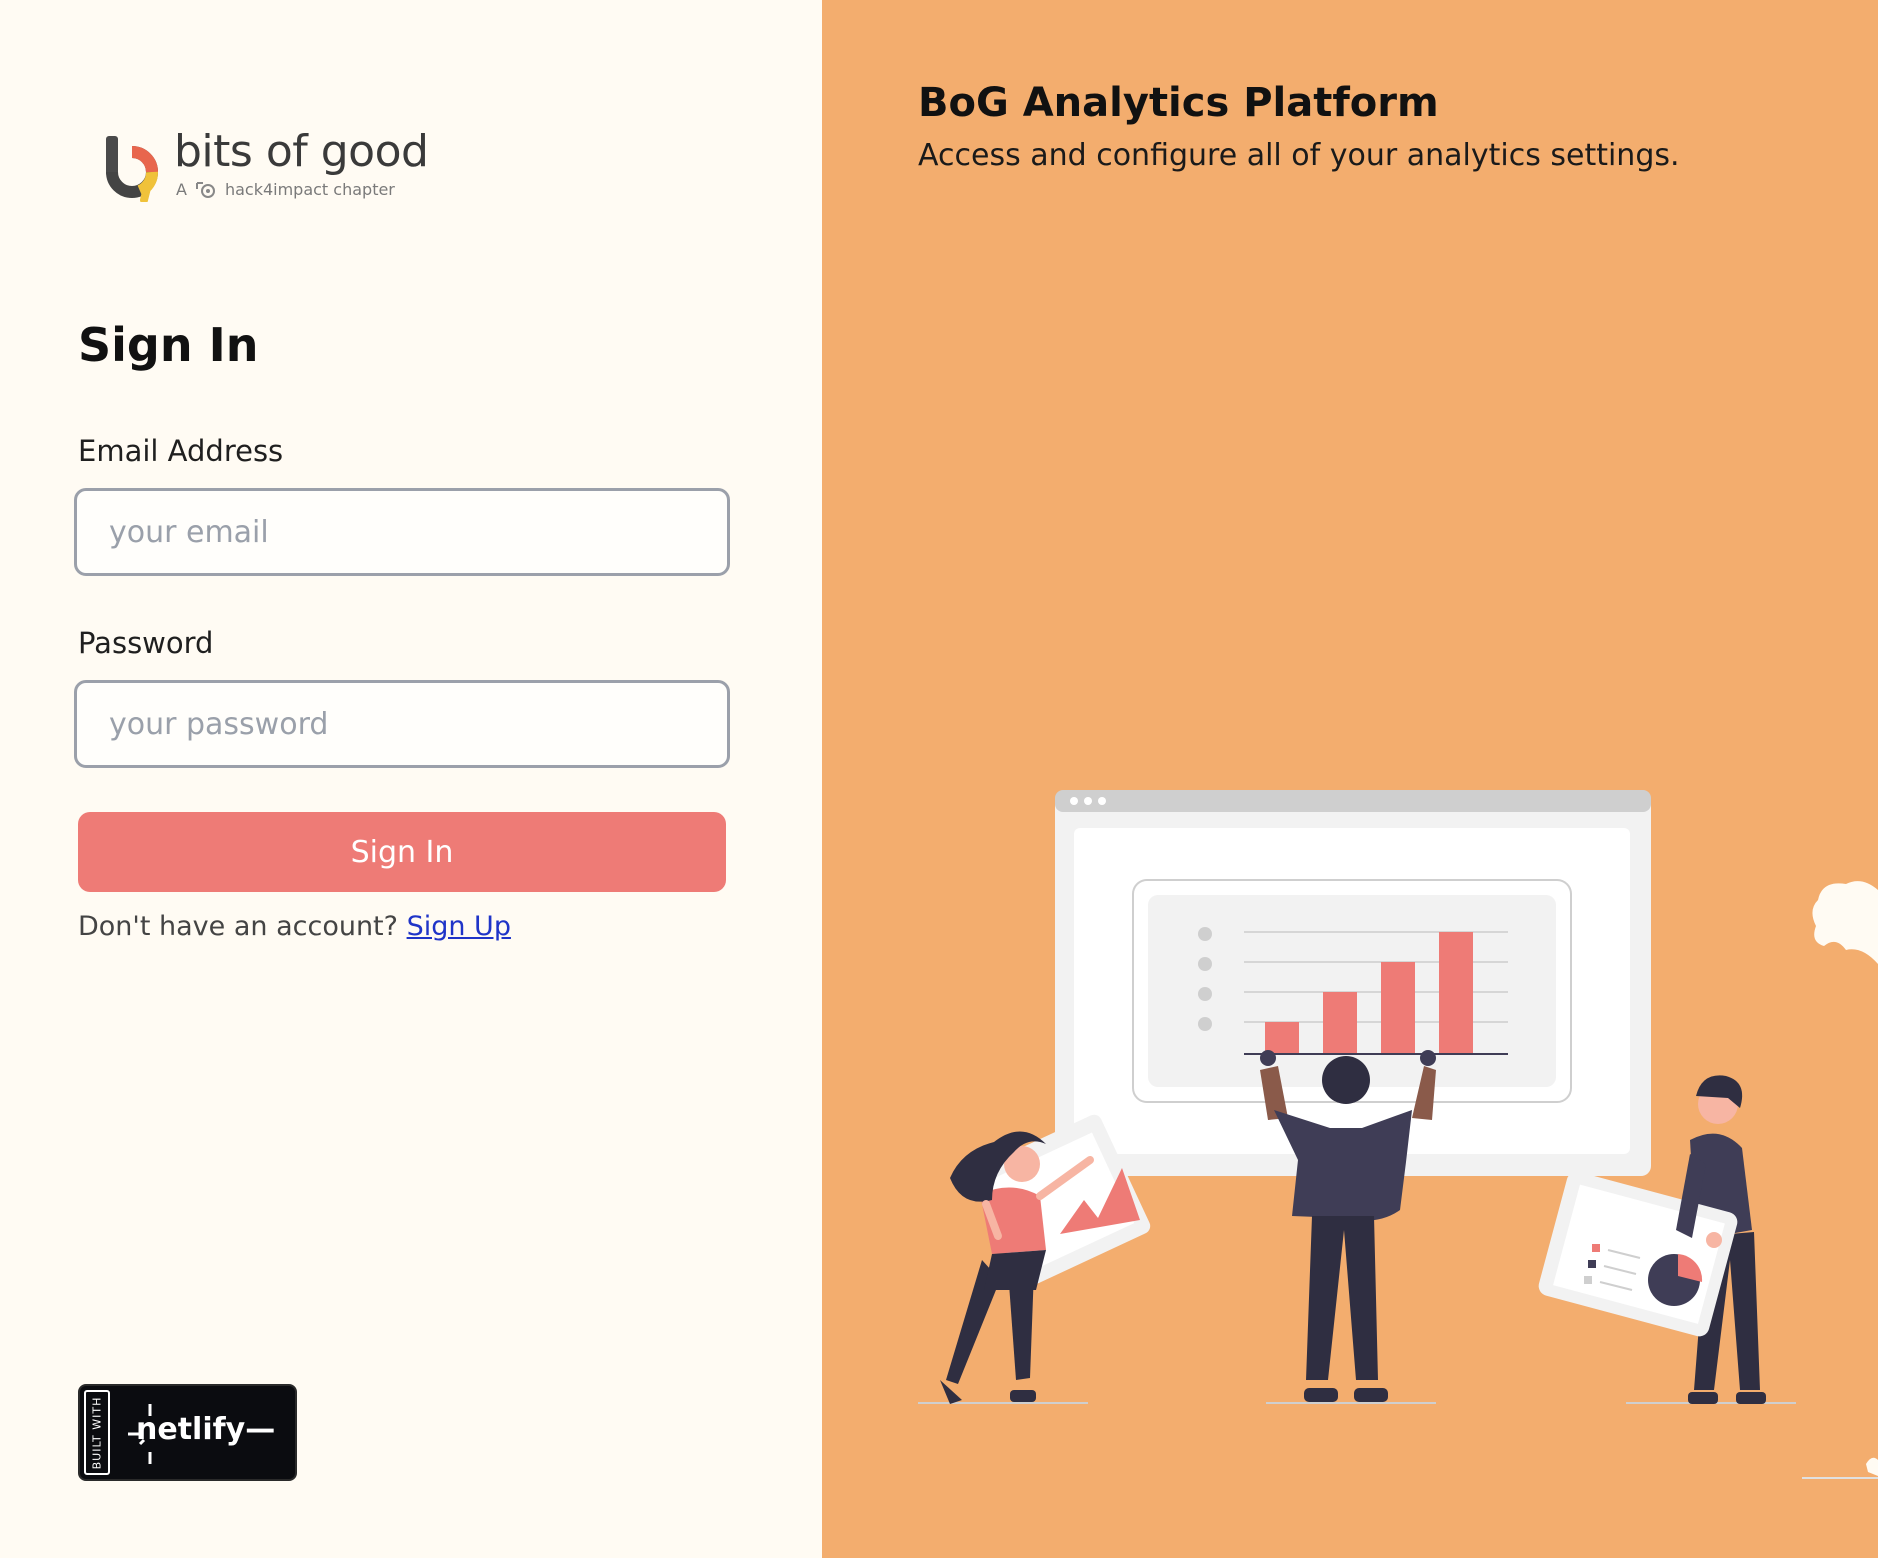 This screenshot has width=1878, height=1558. What do you see at coordinates (205, 189) in the screenshot?
I see `hack4impact-icon` at bounding box center [205, 189].